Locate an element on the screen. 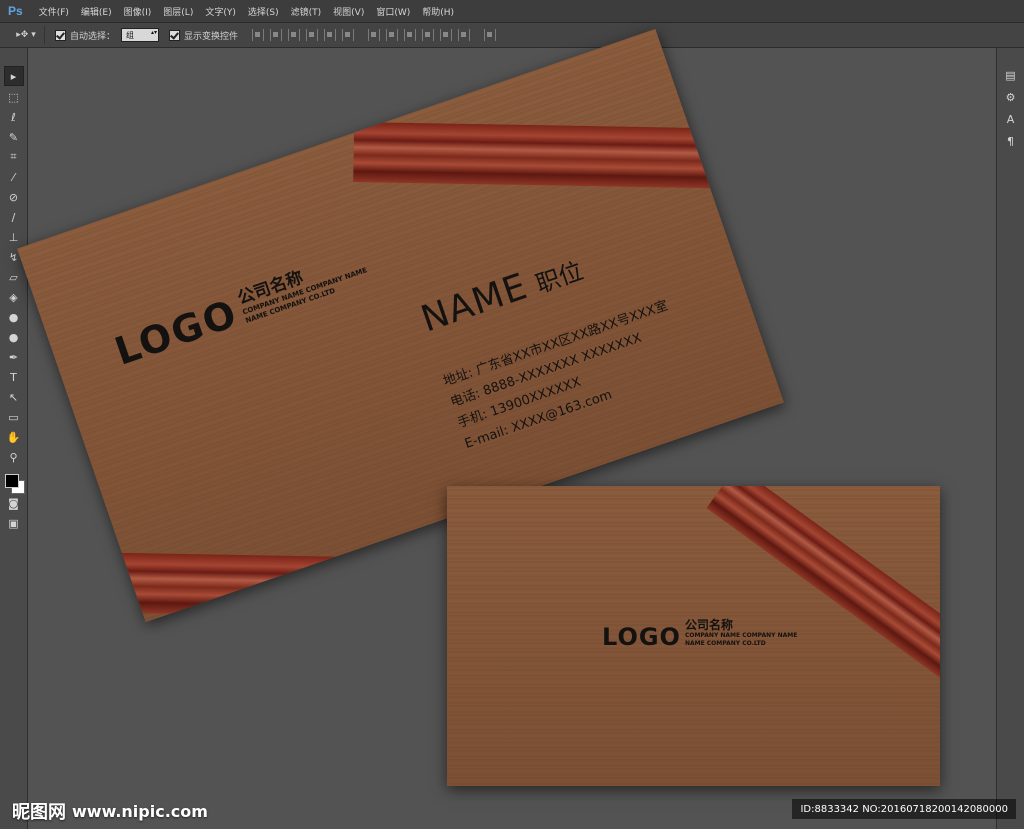 This screenshot has width=1024, height=829. distribute-buttons is located at coordinates (419, 35).